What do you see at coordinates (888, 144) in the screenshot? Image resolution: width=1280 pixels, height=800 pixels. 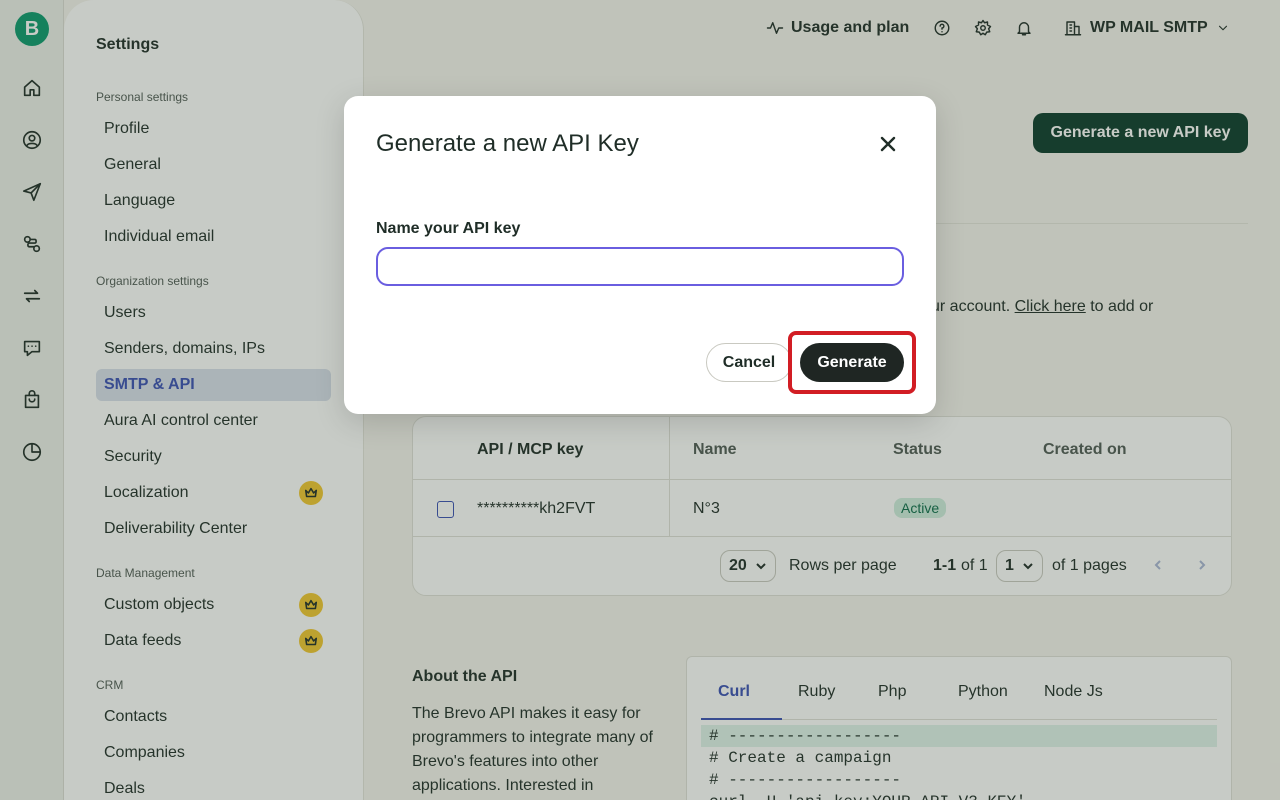 I see `close-icon` at bounding box center [888, 144].